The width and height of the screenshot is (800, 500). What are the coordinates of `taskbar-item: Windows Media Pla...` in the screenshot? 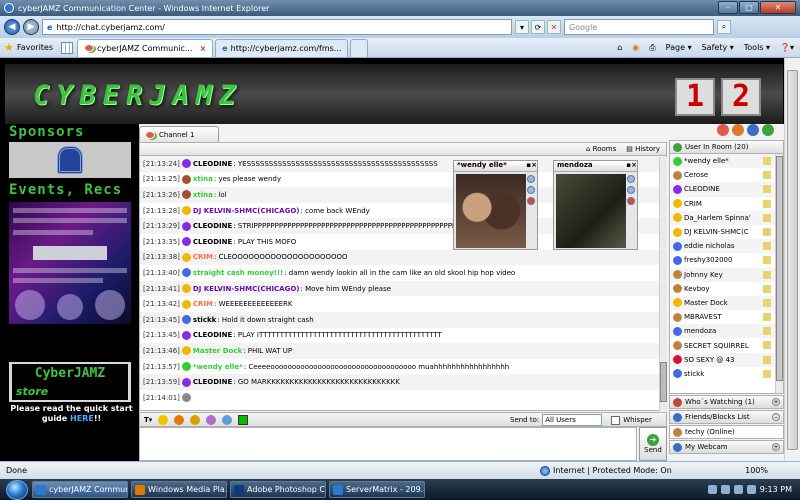 It's located at (179, 489).